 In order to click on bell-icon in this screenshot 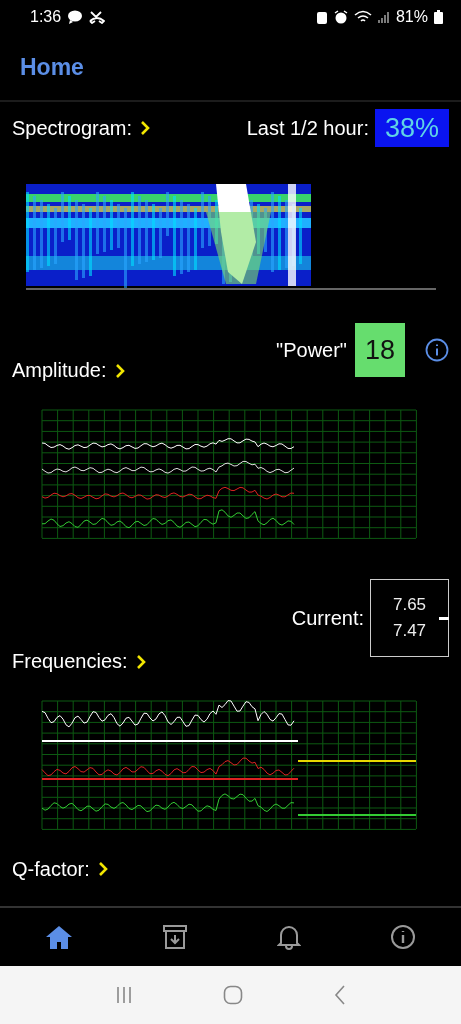, I will do `click(289, 937)`.